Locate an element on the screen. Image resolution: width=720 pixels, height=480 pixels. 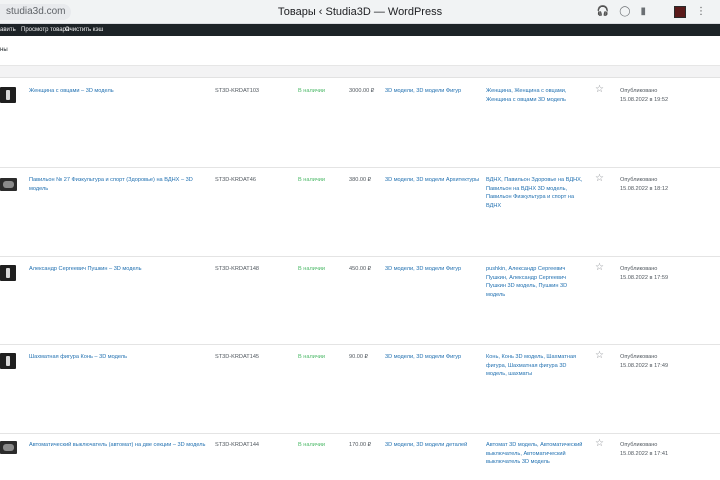
publish-date: Опубликовано 15.08.2022 в 17:49 is located at coordinates (665, 361).